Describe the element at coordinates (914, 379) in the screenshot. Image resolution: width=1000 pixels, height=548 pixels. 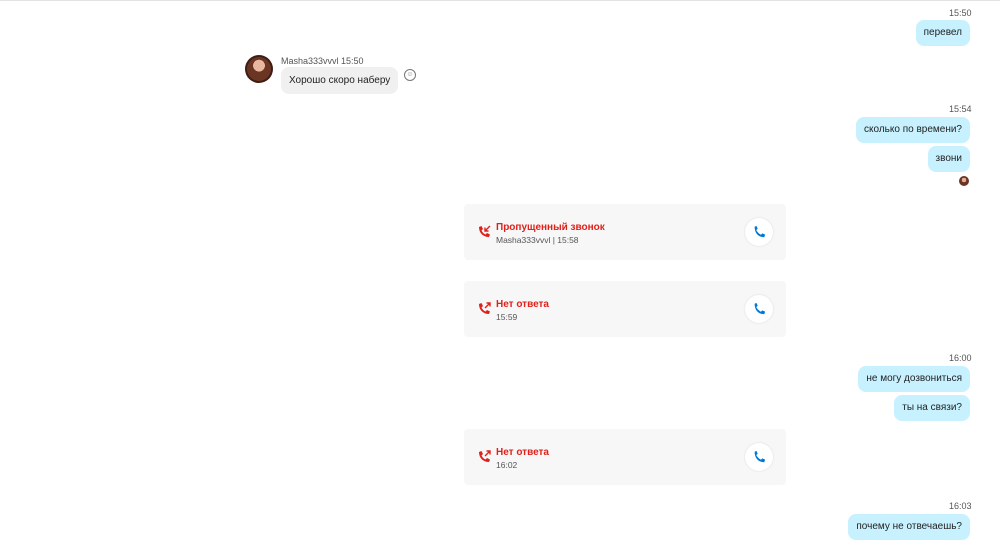
I see `outgoing-message: не могу дозвониться` at that location.